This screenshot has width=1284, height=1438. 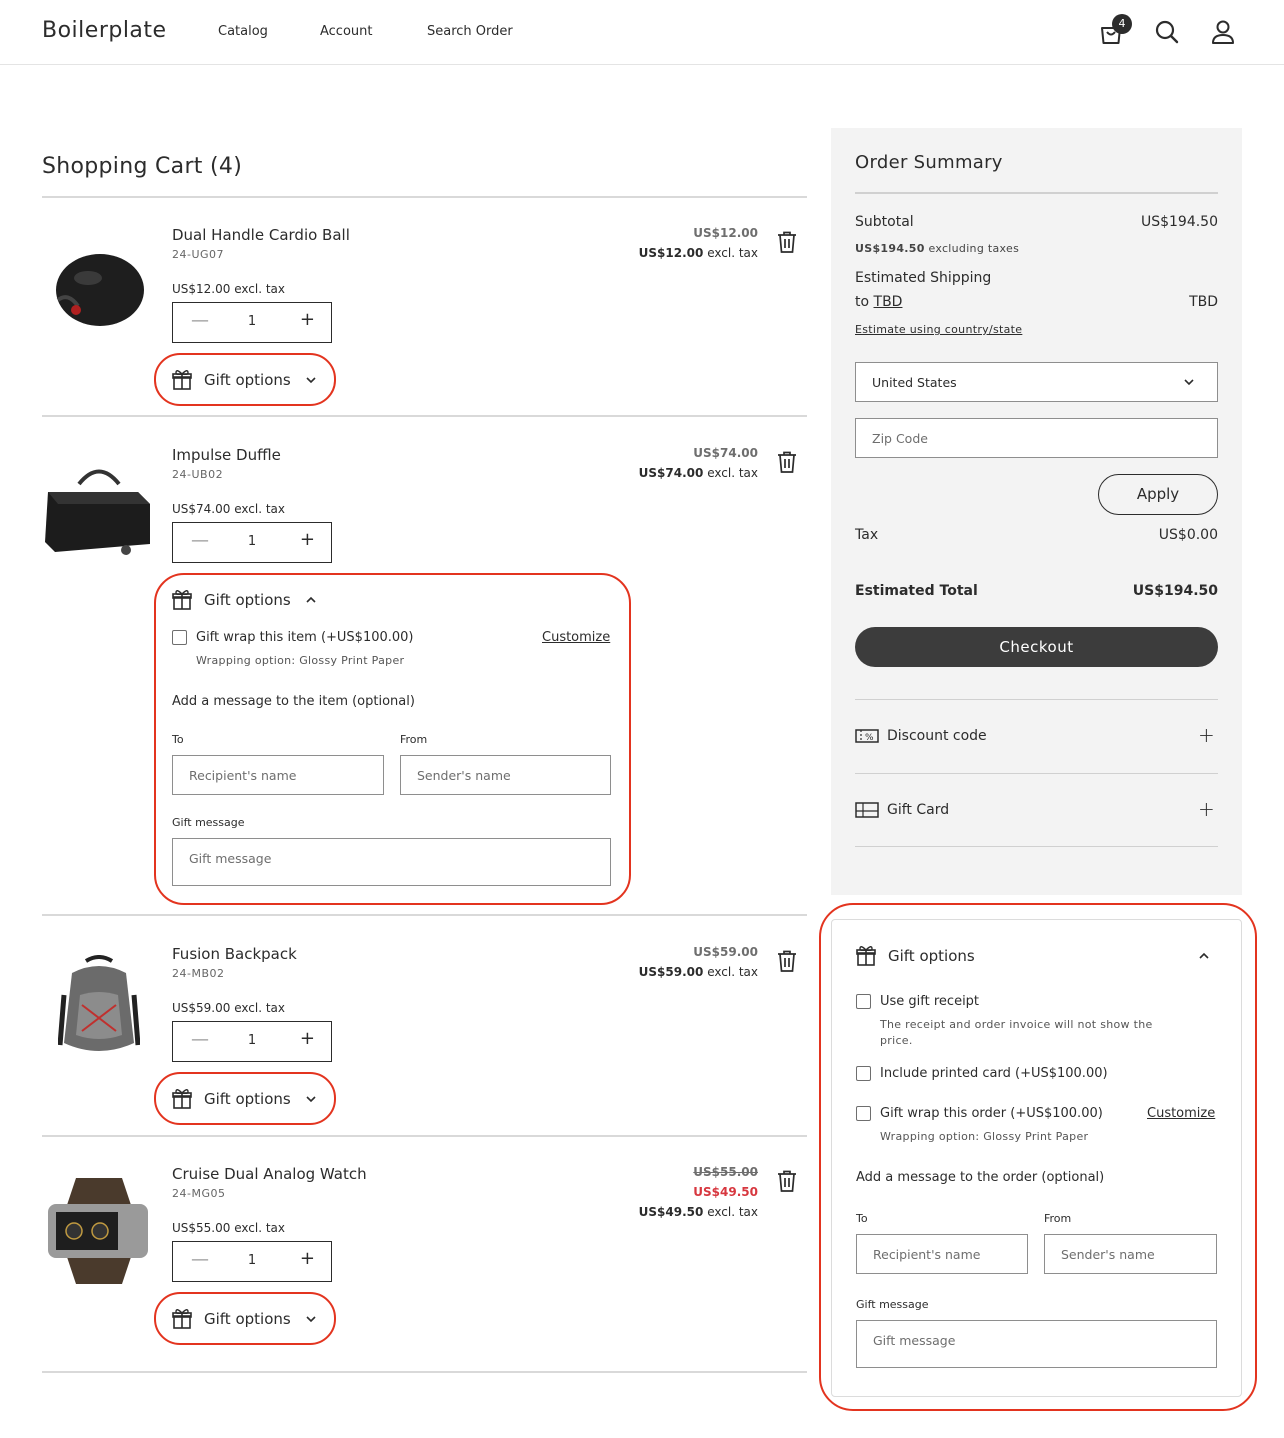 I want to click on recipient-name-input: Recipient's name, so click(x=278, y=775).